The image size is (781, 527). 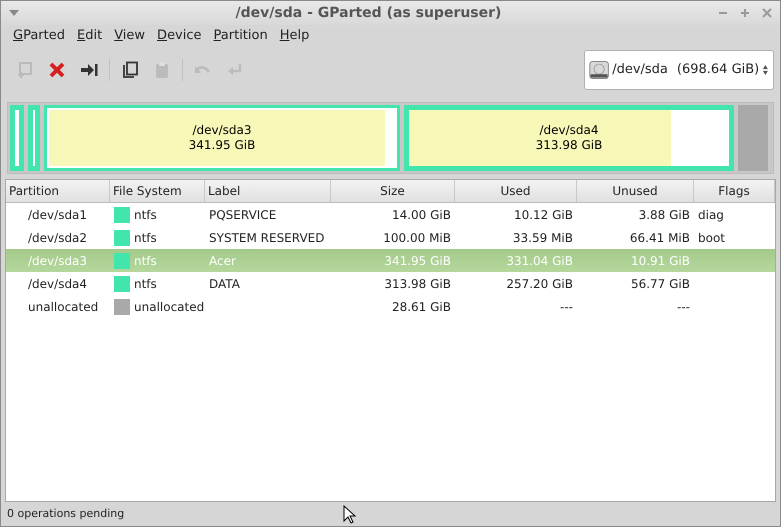 I want to click on device-name: /dev/sda, so click(x=640, y=70).